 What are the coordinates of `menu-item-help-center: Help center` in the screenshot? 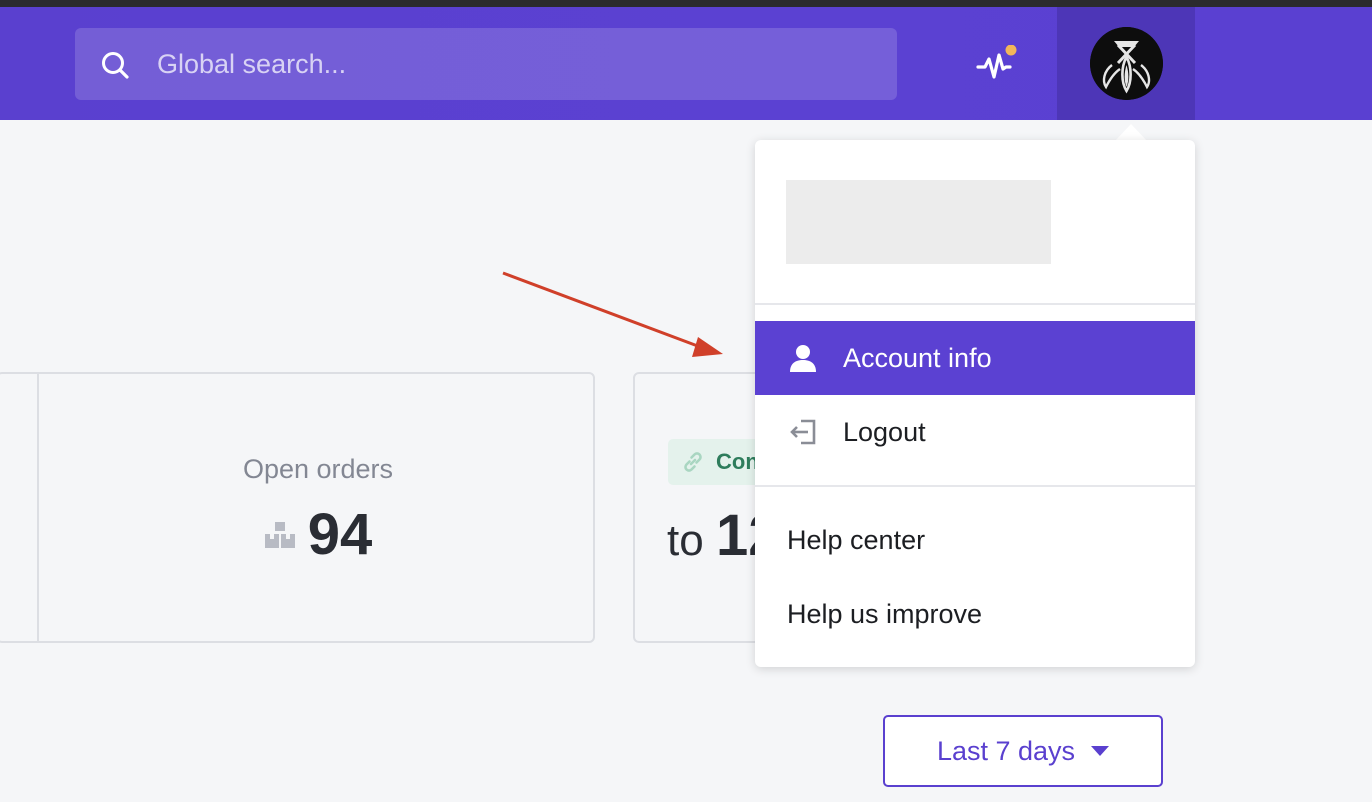 It's located at (975, 540).